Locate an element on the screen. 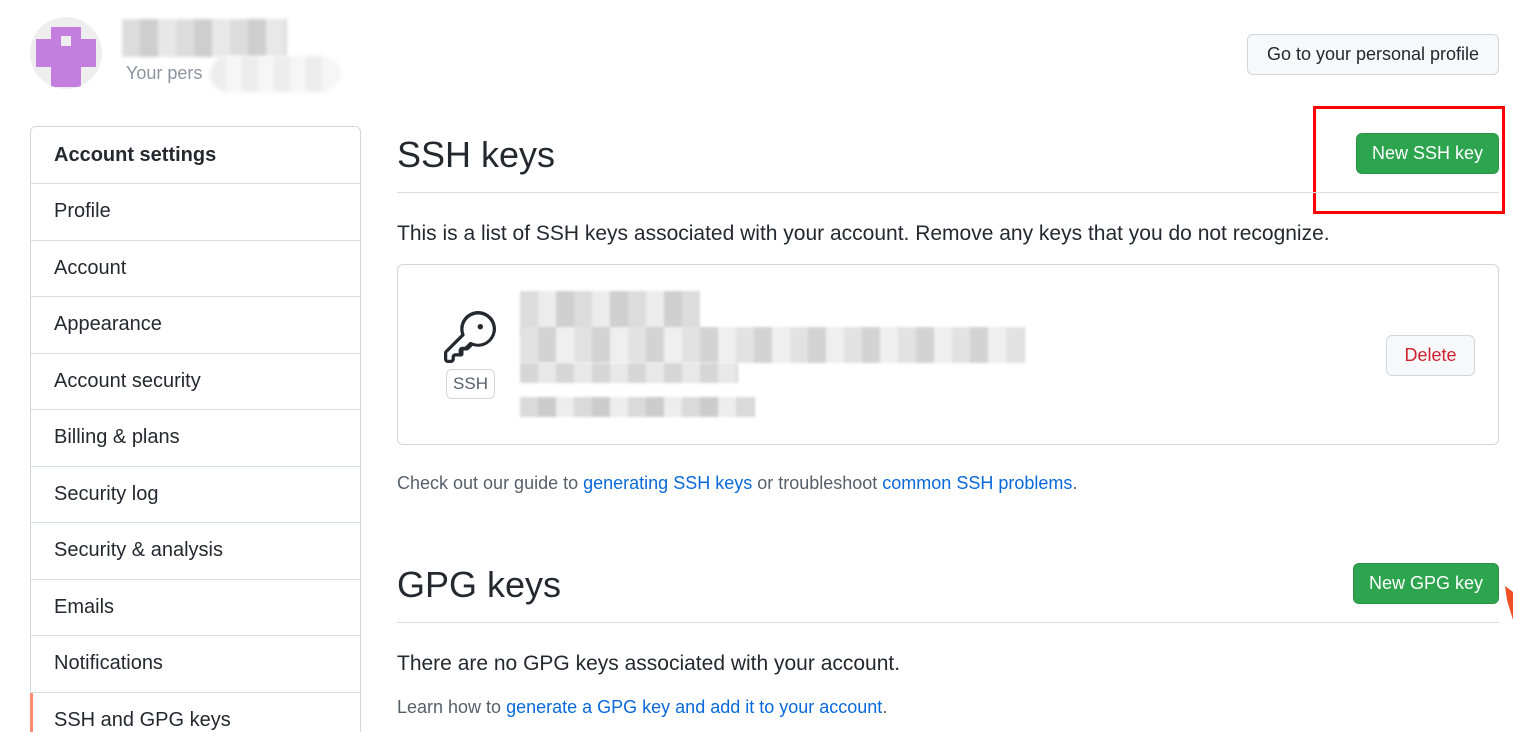 This screenshot has width=1513, height=732. generating-ssh-keys-link: generating SSH keys is located at coordinates (667, 483).